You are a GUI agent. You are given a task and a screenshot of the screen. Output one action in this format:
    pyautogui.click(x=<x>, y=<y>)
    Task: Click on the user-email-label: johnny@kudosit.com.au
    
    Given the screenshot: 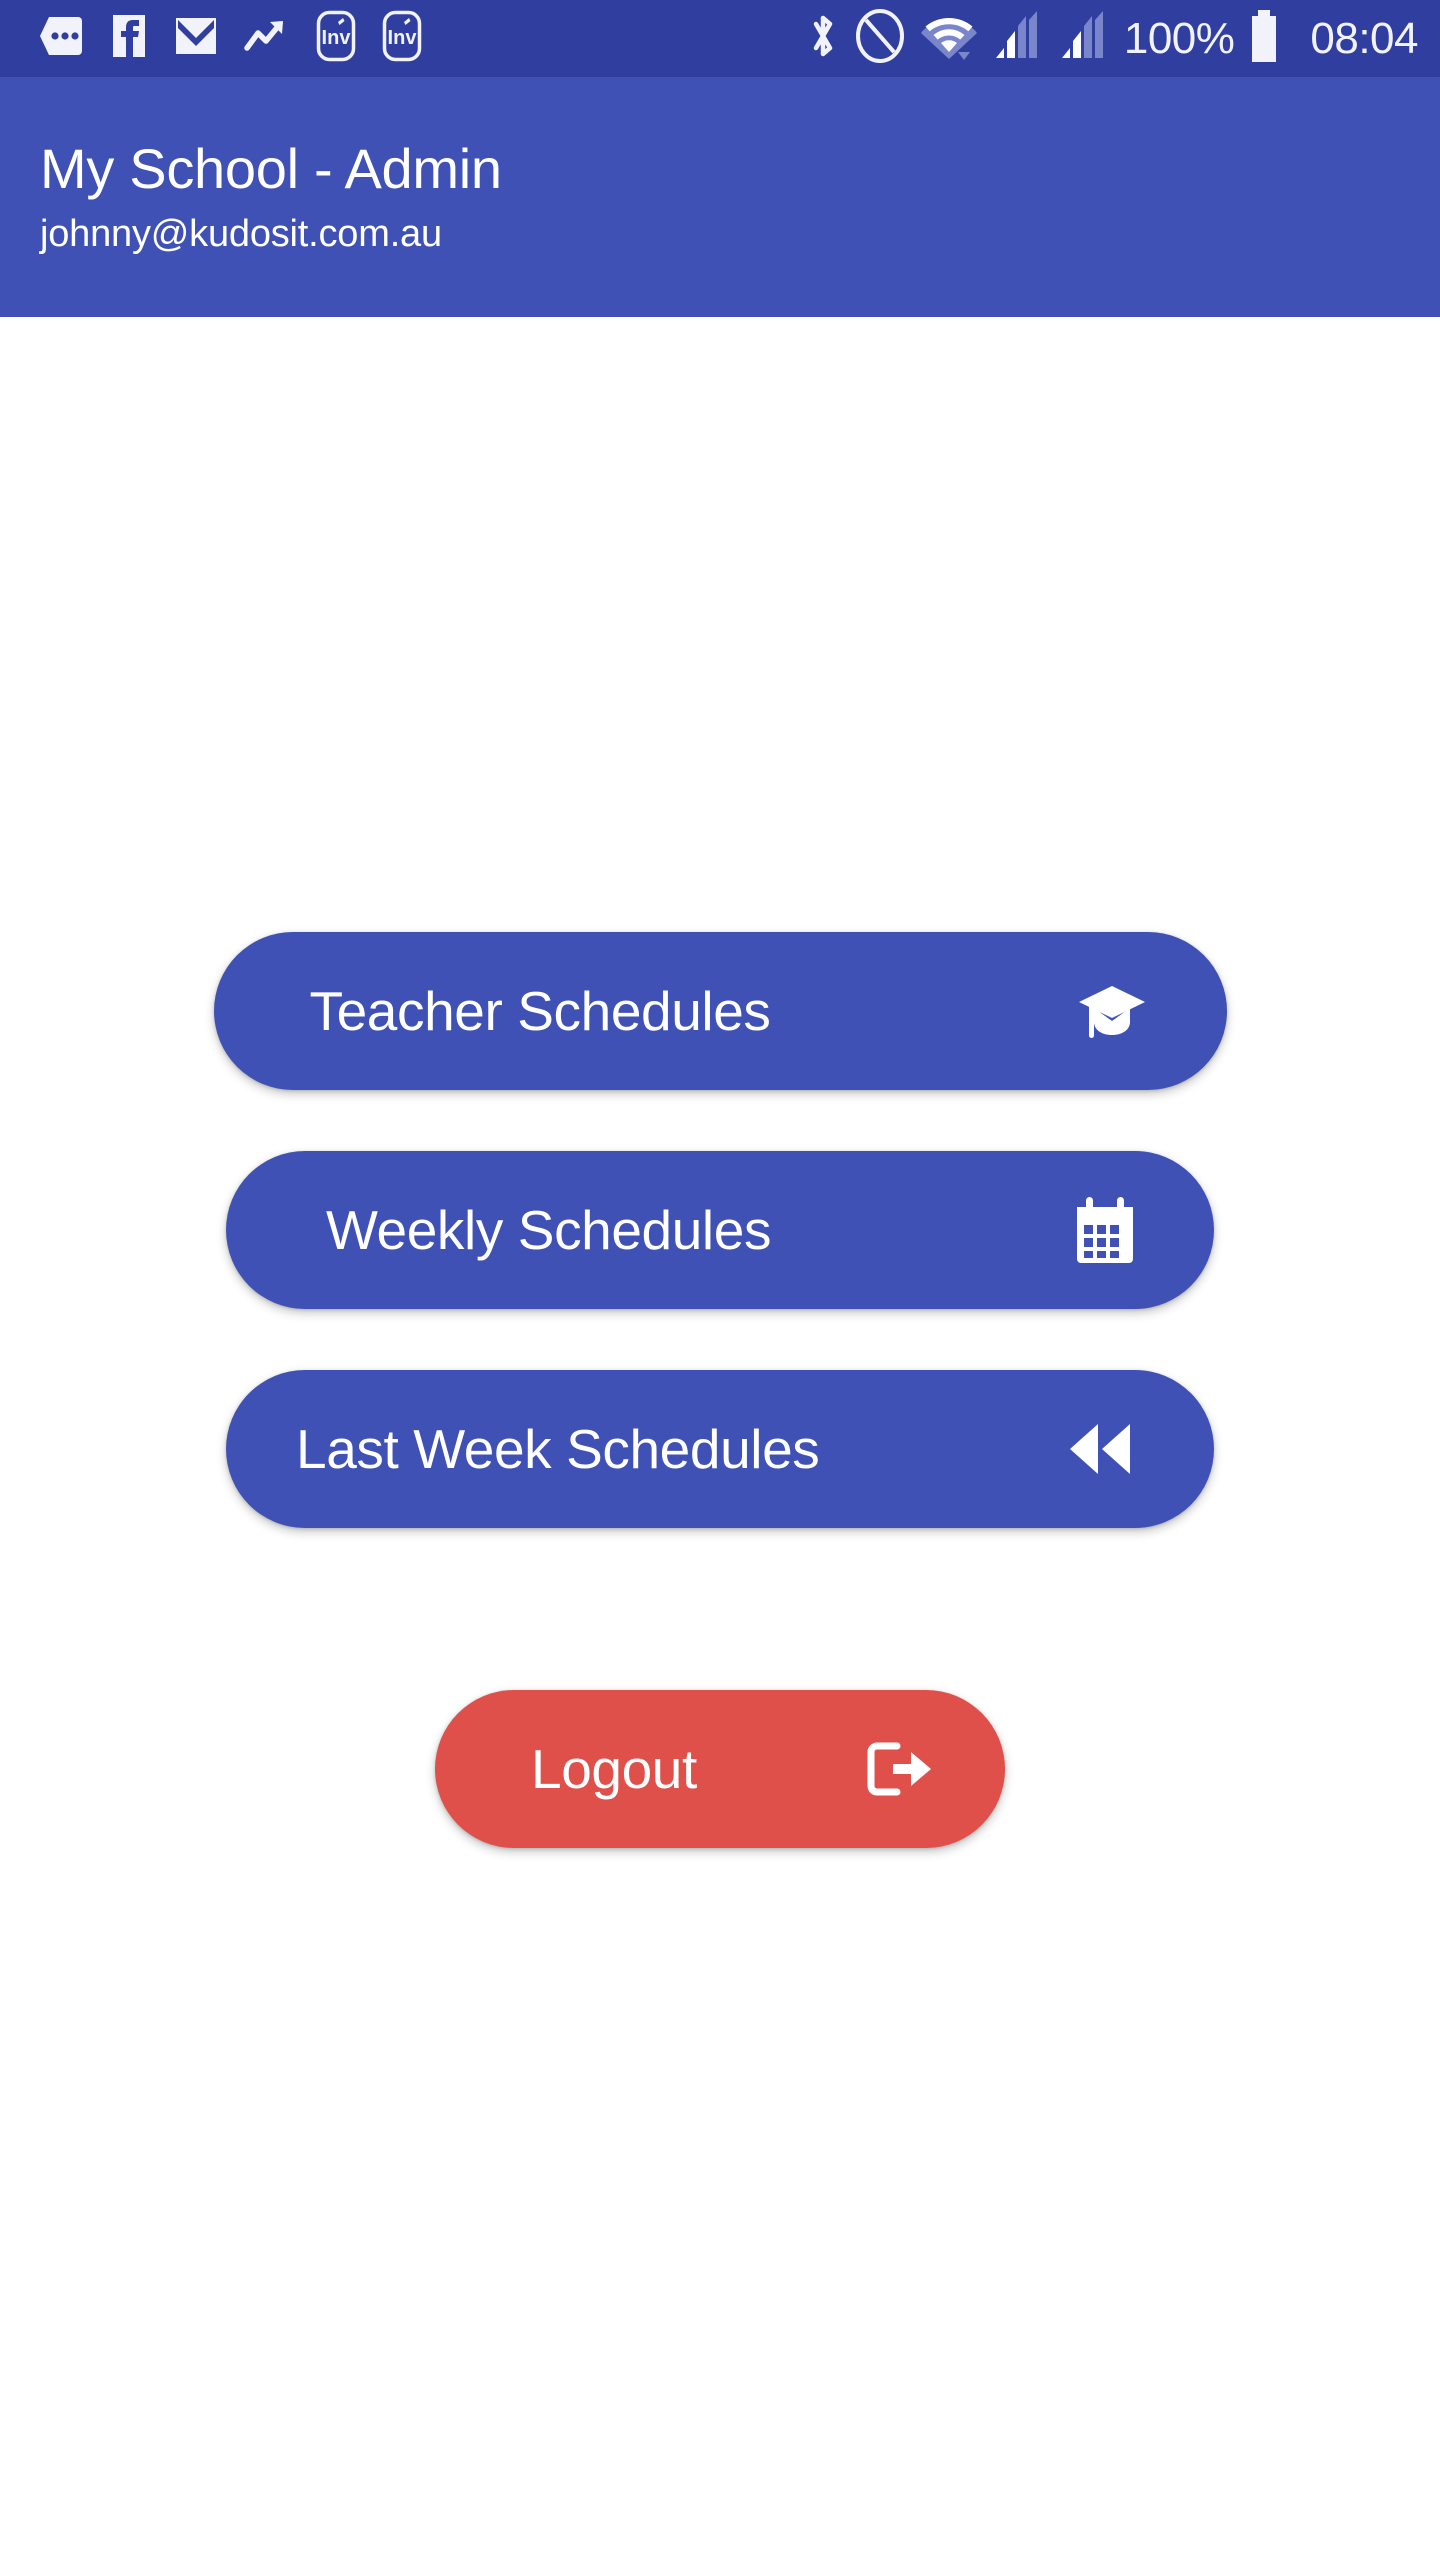 What is the action you would take?
    pyautogui.click(x=241, y=233)
    